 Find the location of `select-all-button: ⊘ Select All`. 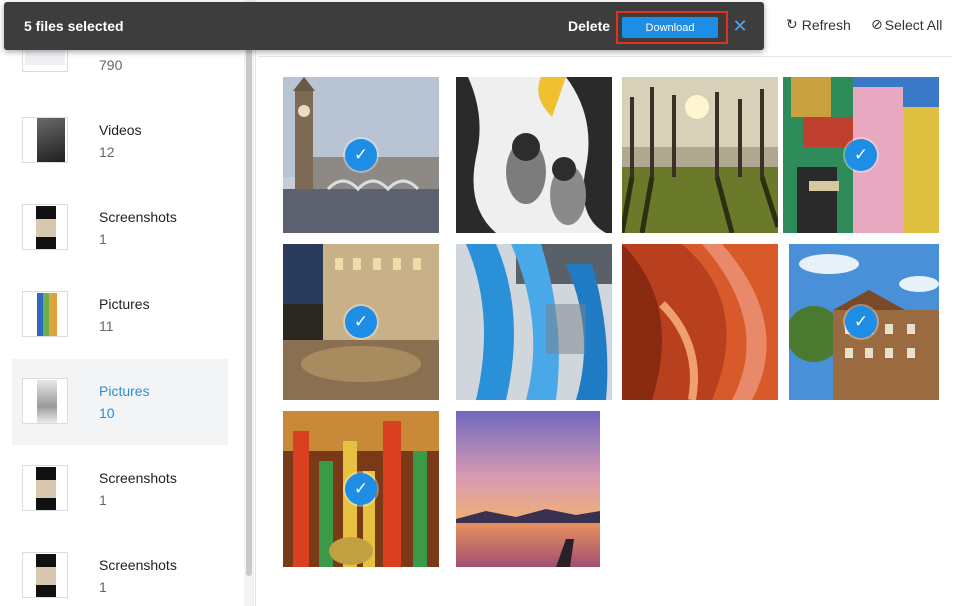

select-all-button: ⊘ Select All is located at coordinates (906, 25).